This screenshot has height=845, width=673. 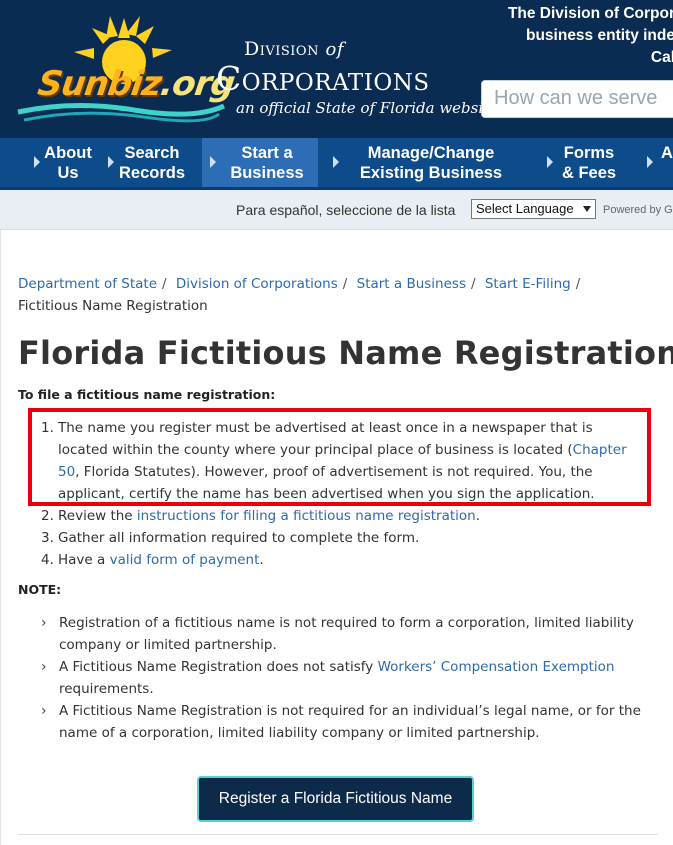 I want to click on nav-manage-change: Manage/Change Existing Business, so click(x=431, y=162).